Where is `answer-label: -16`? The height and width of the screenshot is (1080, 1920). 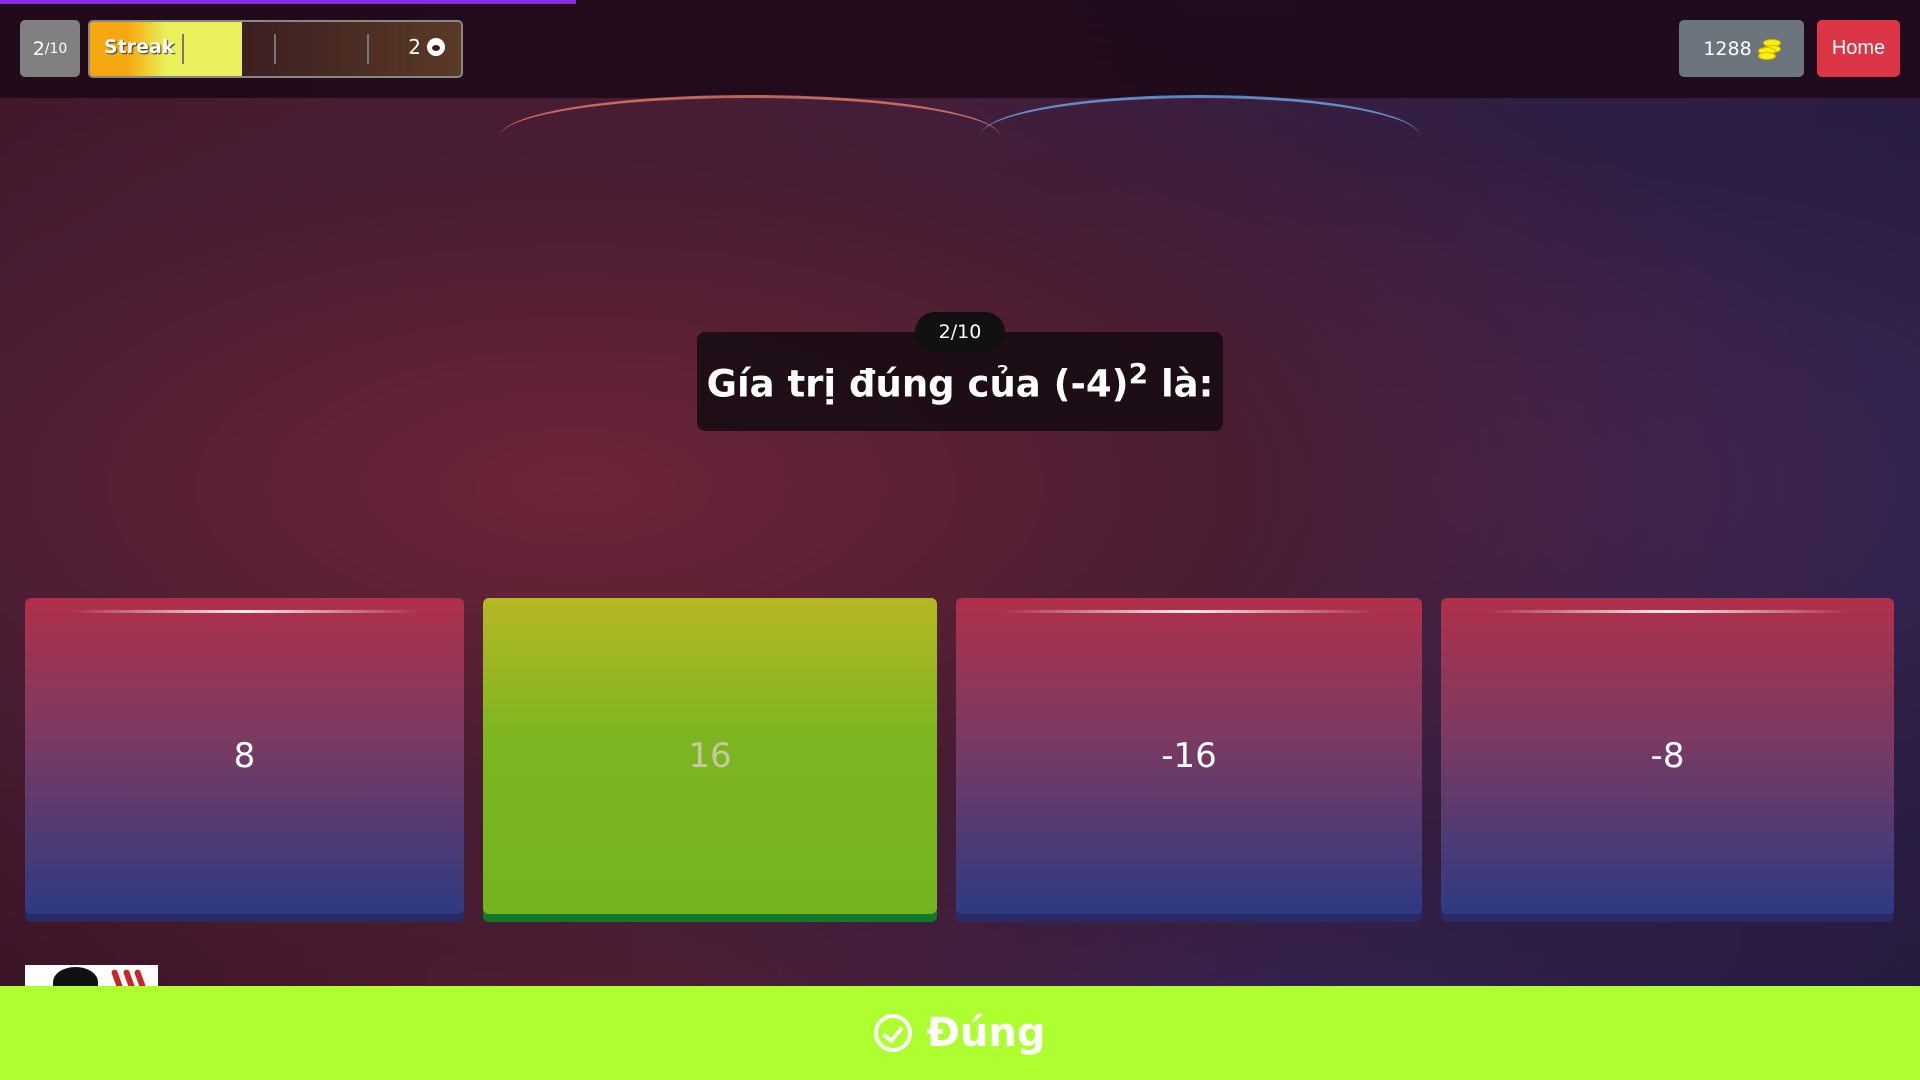 answer-label: -16 is located at coordinates (1189, 756).